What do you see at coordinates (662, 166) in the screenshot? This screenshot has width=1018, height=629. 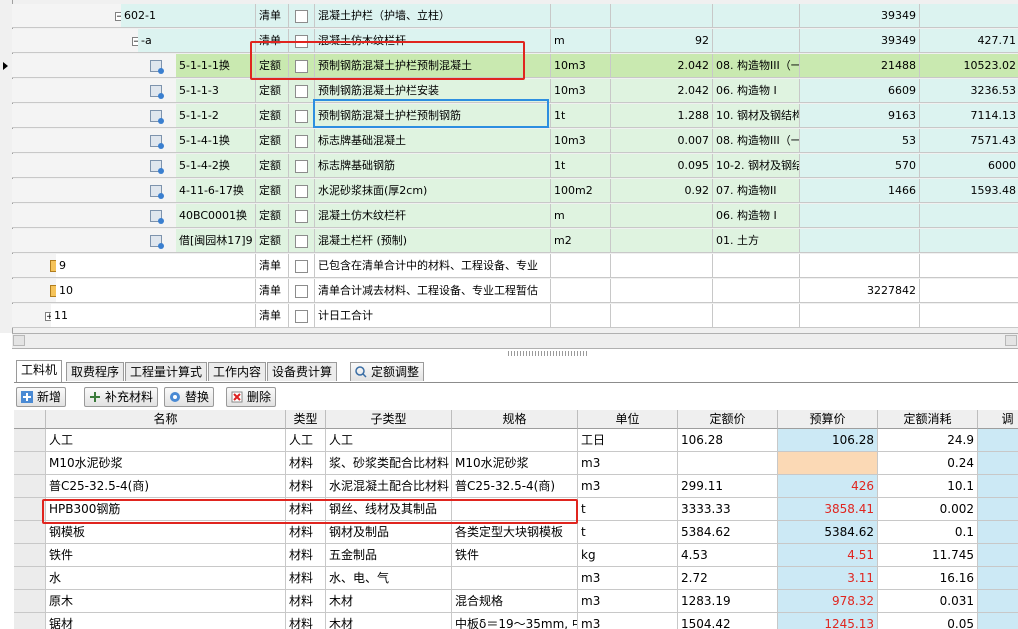 I see `tree-cell-qty: 0.095` at bounding box center [662, 166].